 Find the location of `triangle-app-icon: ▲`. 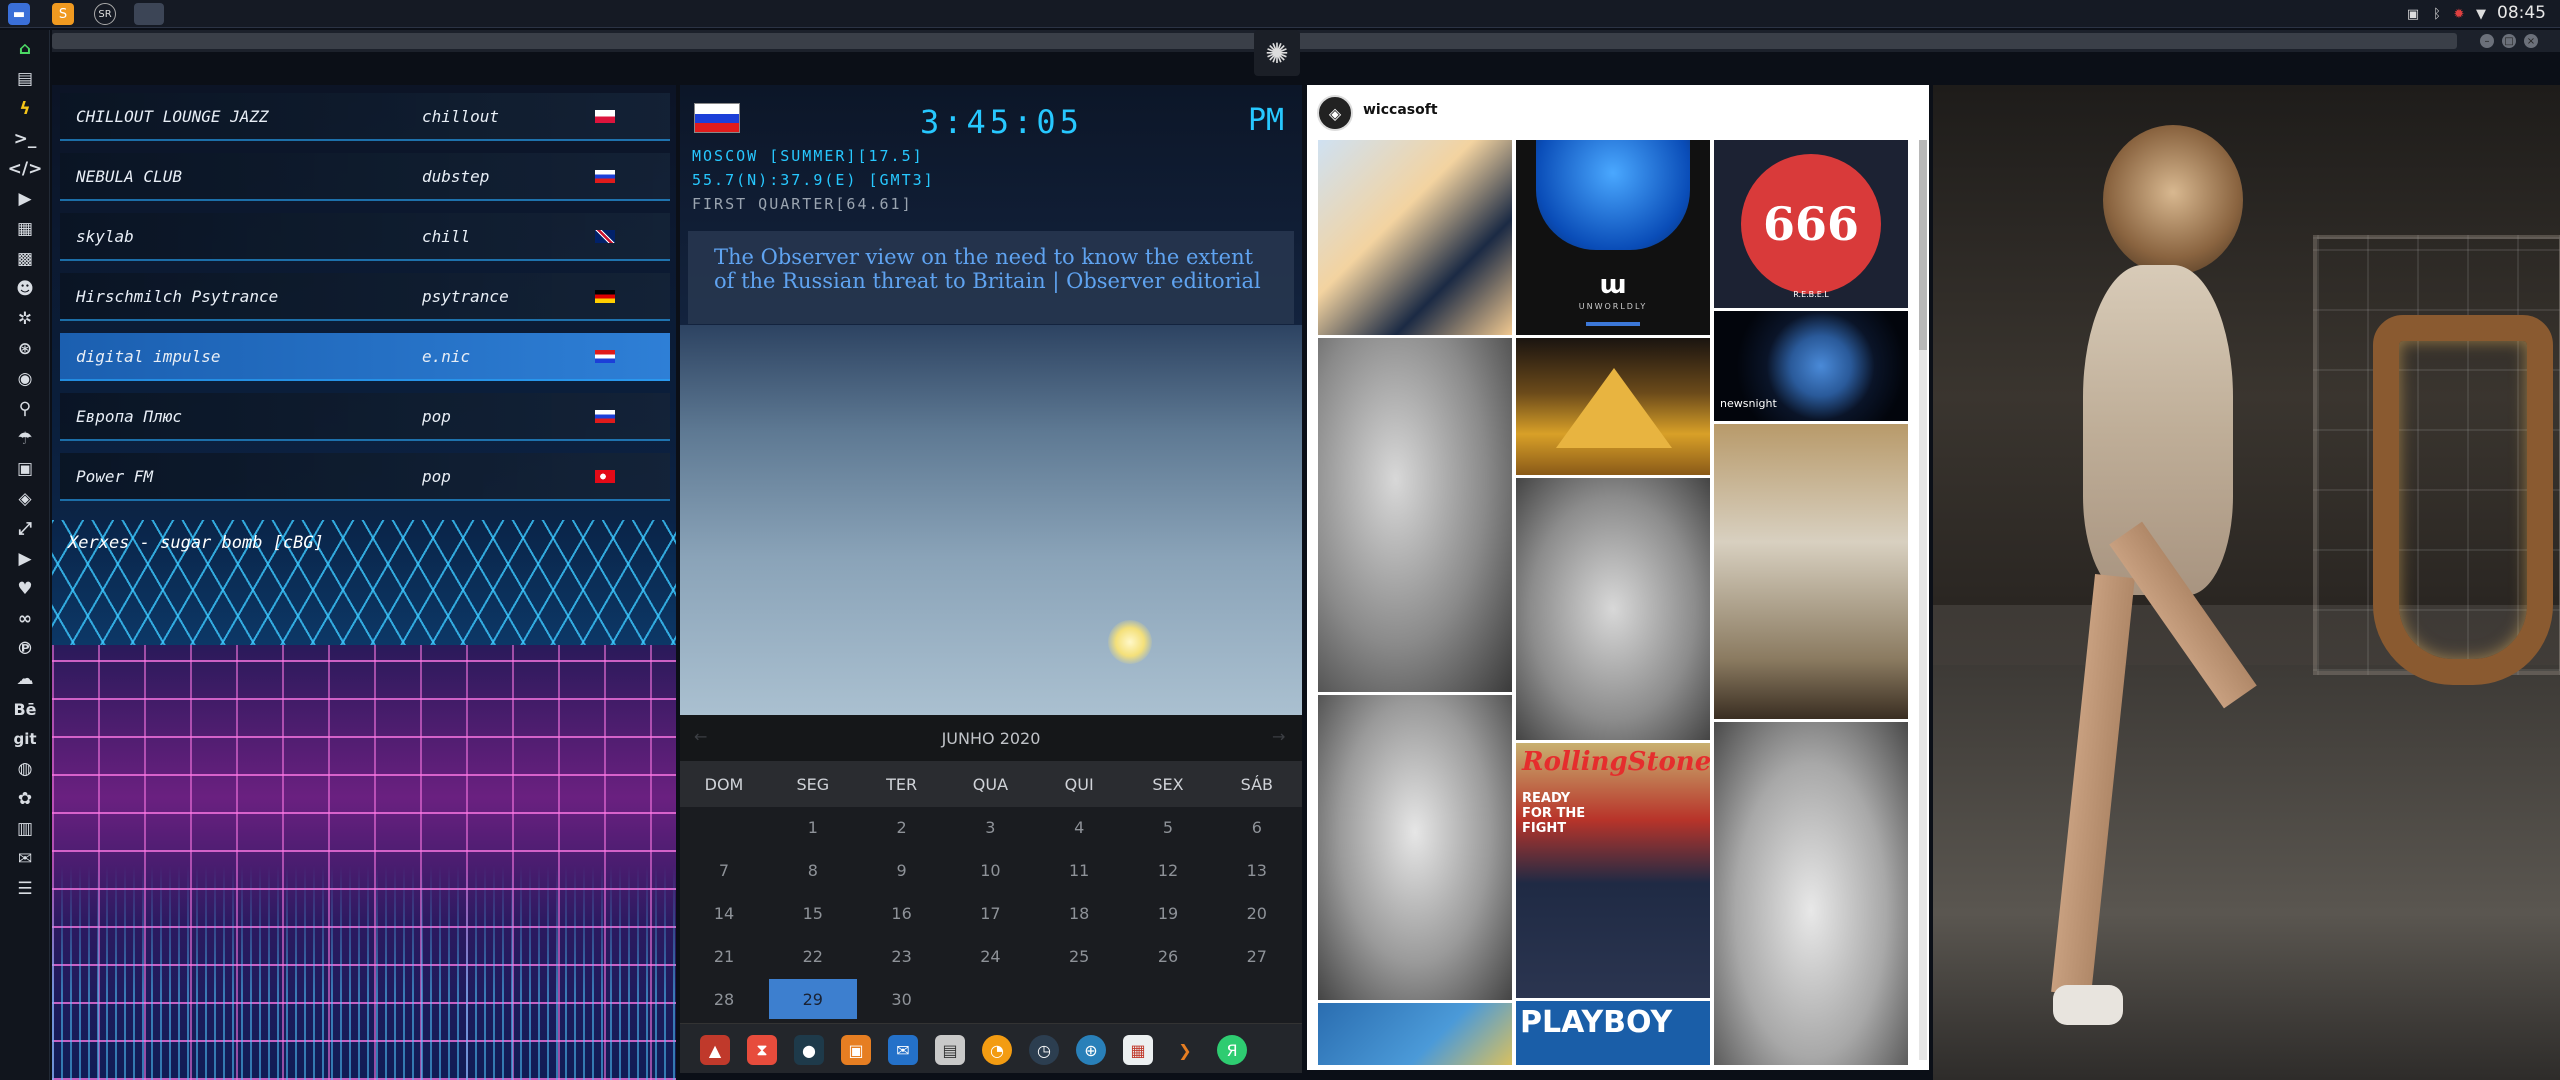

triangle-app-icon: ▲ is located at coordinates (715, 1050).